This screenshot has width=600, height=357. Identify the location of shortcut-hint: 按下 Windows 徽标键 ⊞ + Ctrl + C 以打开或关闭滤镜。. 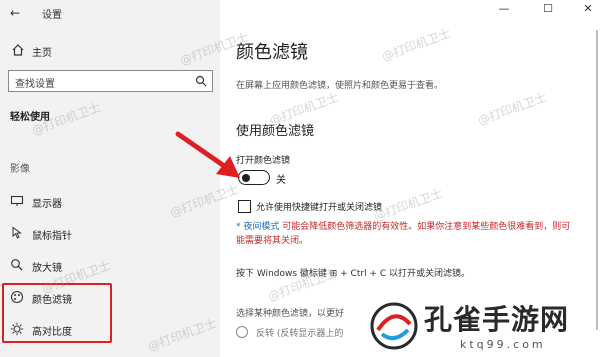
(353, 274).